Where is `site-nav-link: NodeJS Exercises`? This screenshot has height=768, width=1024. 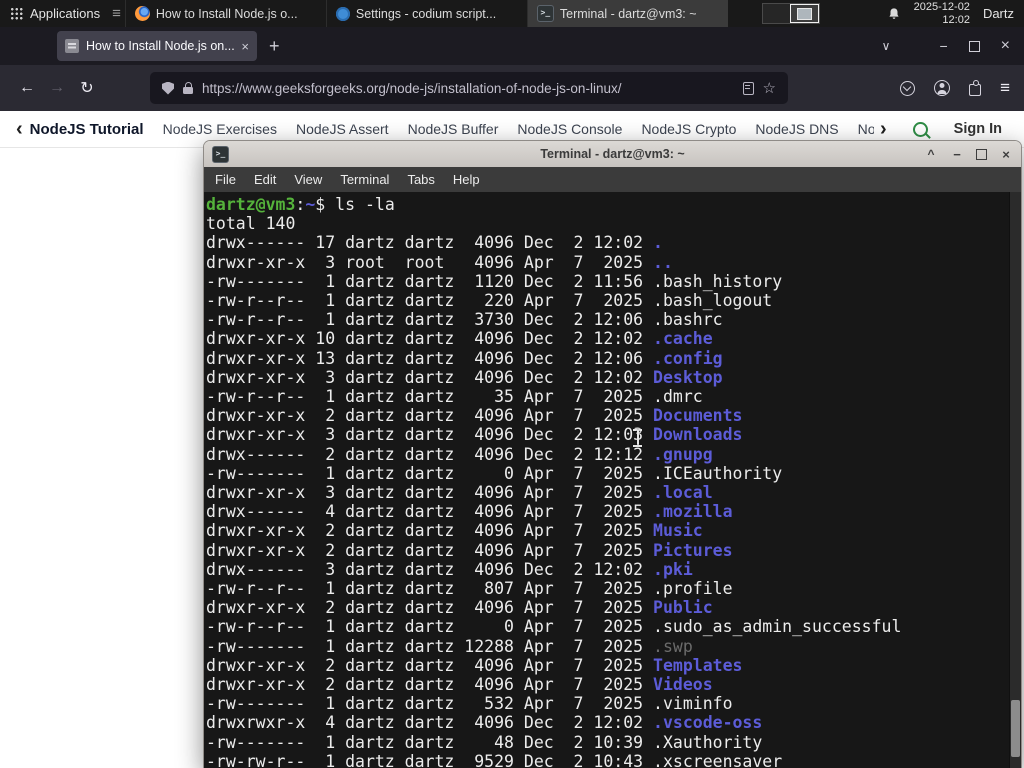
site-nav-link: NodeJS Exercises is located at coordinates (220, 129).